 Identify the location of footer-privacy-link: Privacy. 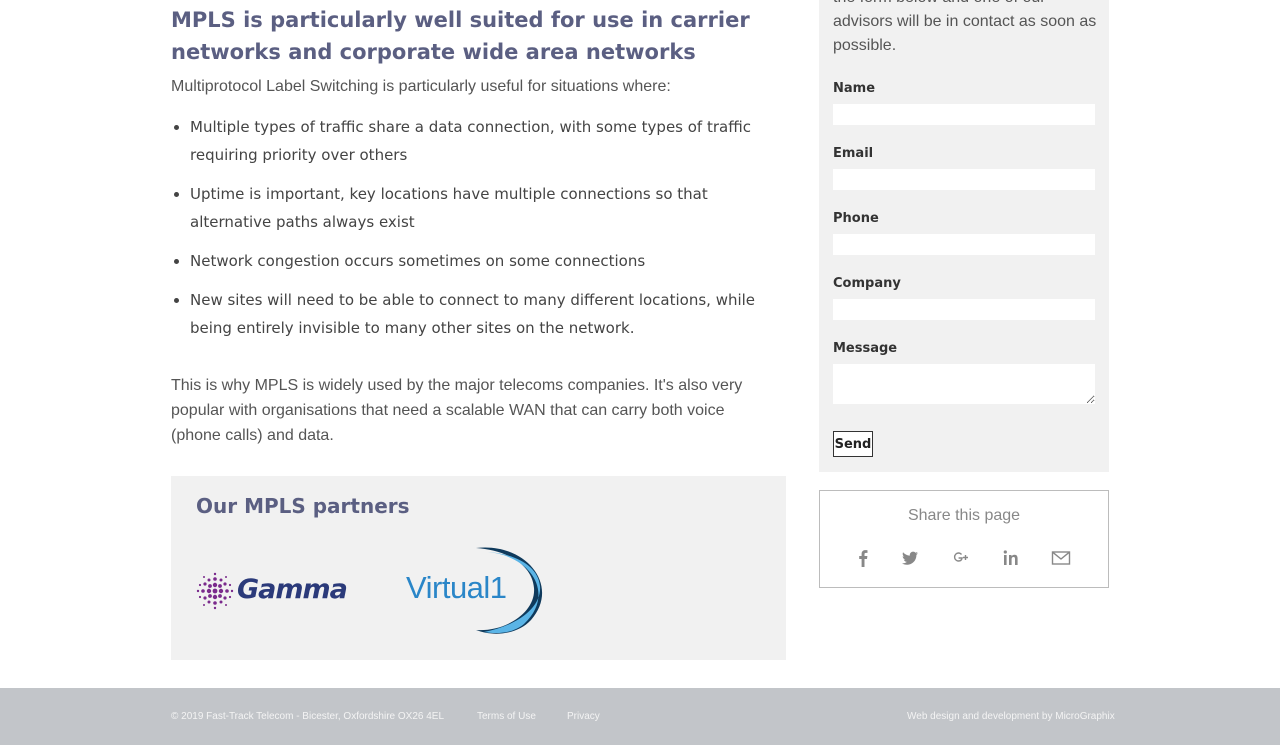
(583, 716).